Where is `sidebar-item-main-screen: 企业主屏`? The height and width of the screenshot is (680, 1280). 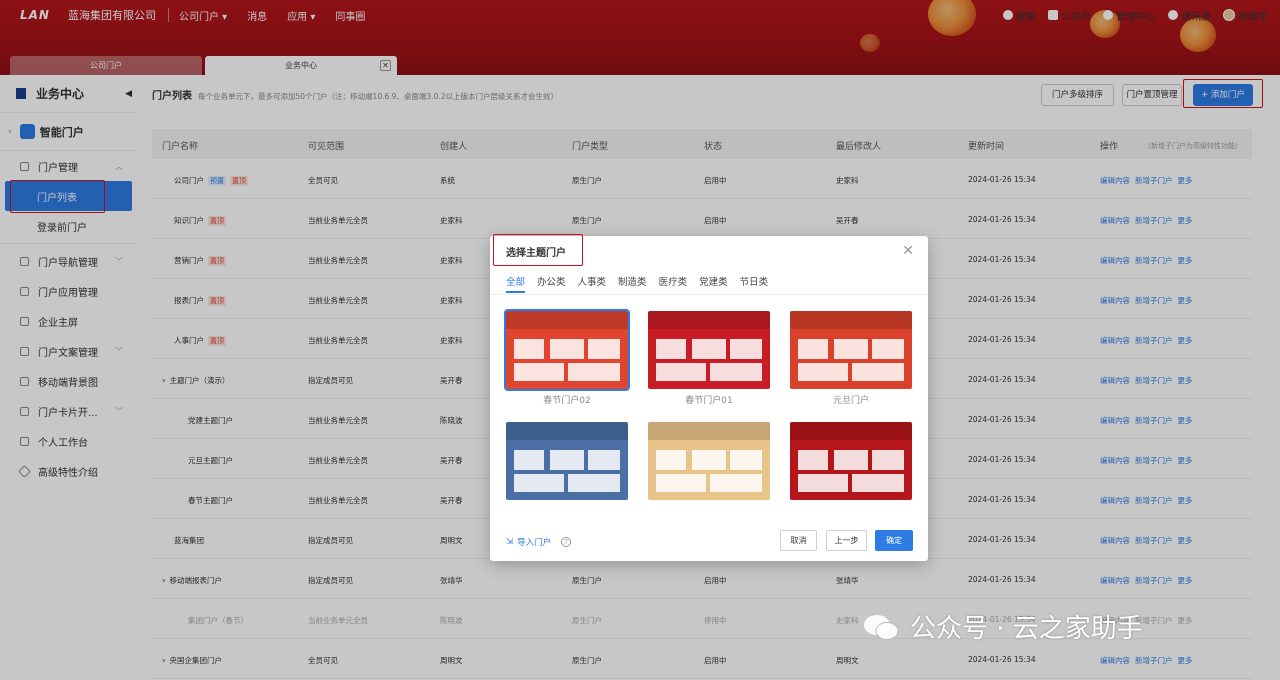 sidebar-item-main-screen: 企业主屏 is located at coordinates (68, 321).